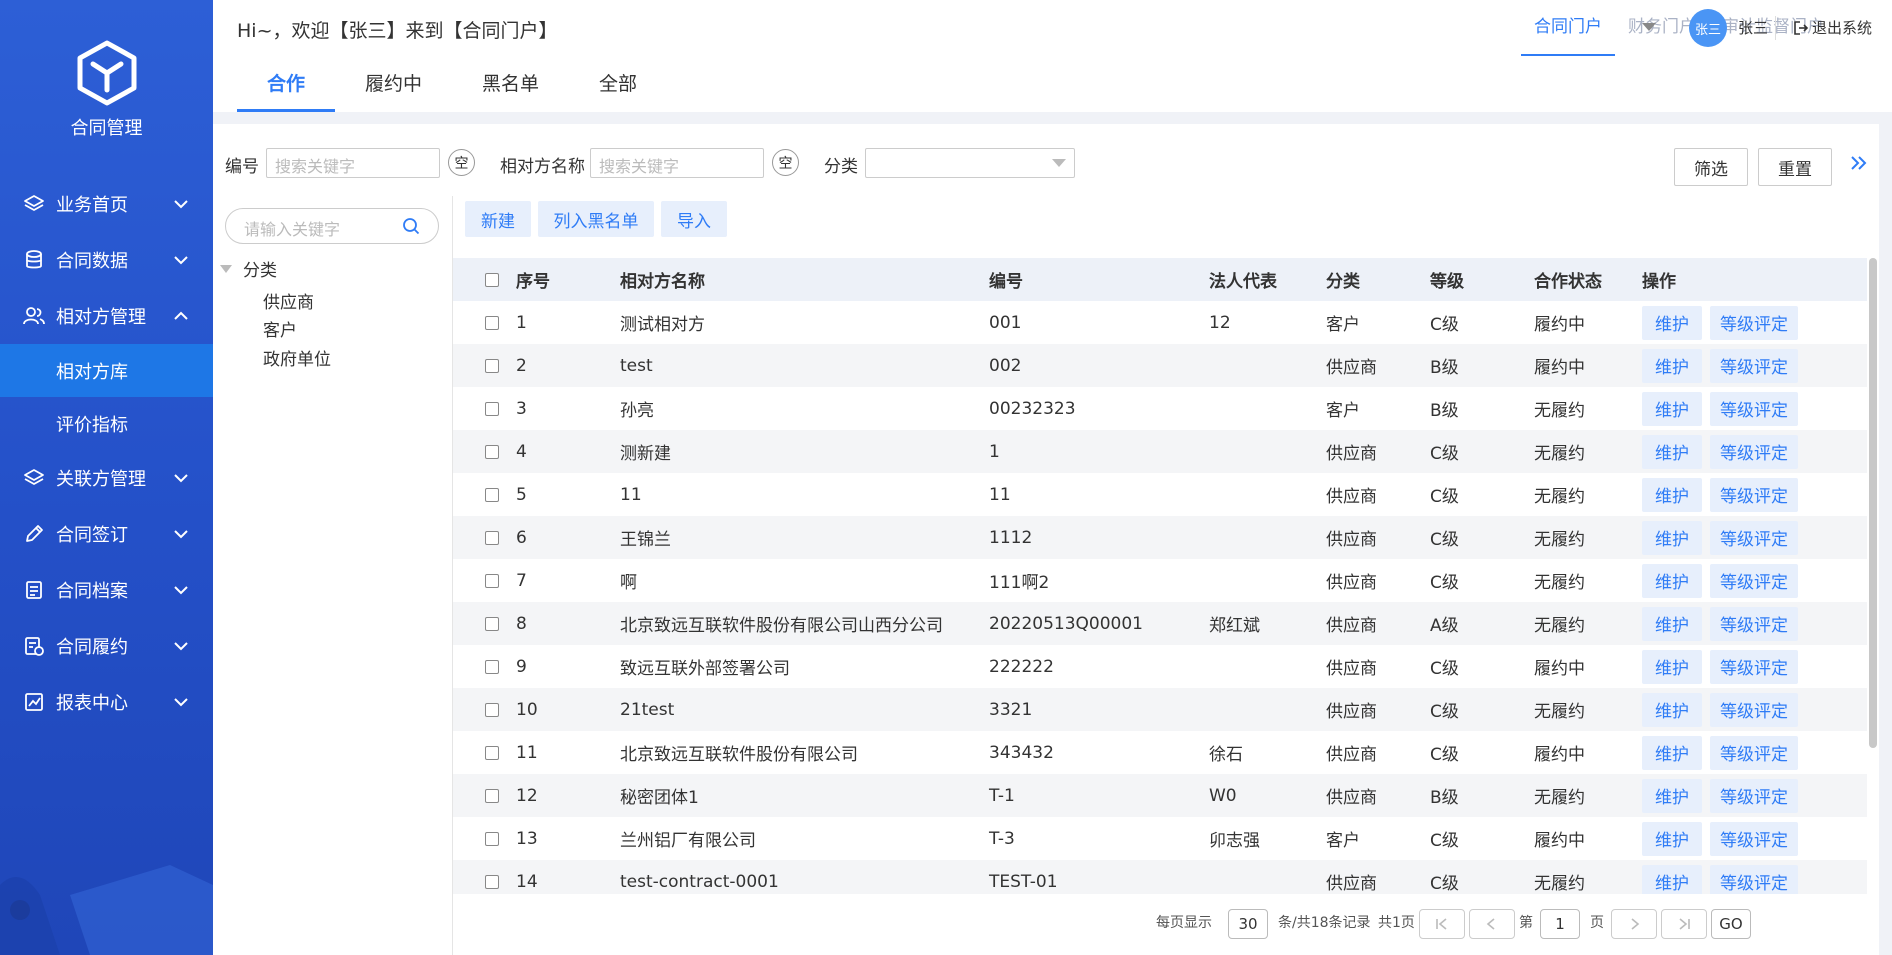 The image size is (1892, 955). I want to click on sidebar-item-counterparty: 相对方管理, so click(106, 316).